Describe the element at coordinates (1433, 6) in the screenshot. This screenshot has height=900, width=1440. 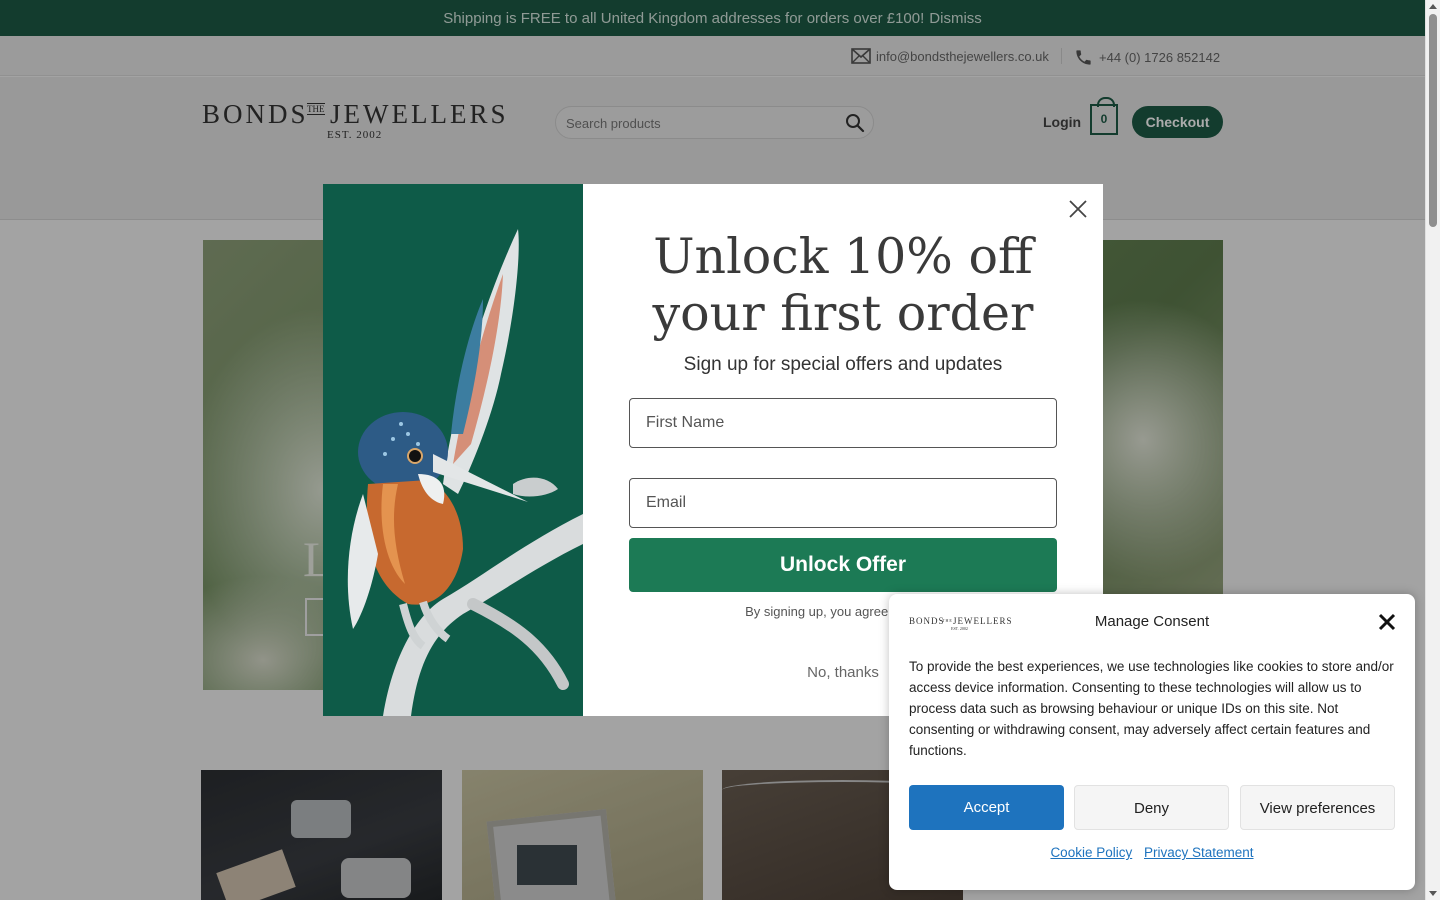
I see `scroll-up-arrow-icon` at that location.